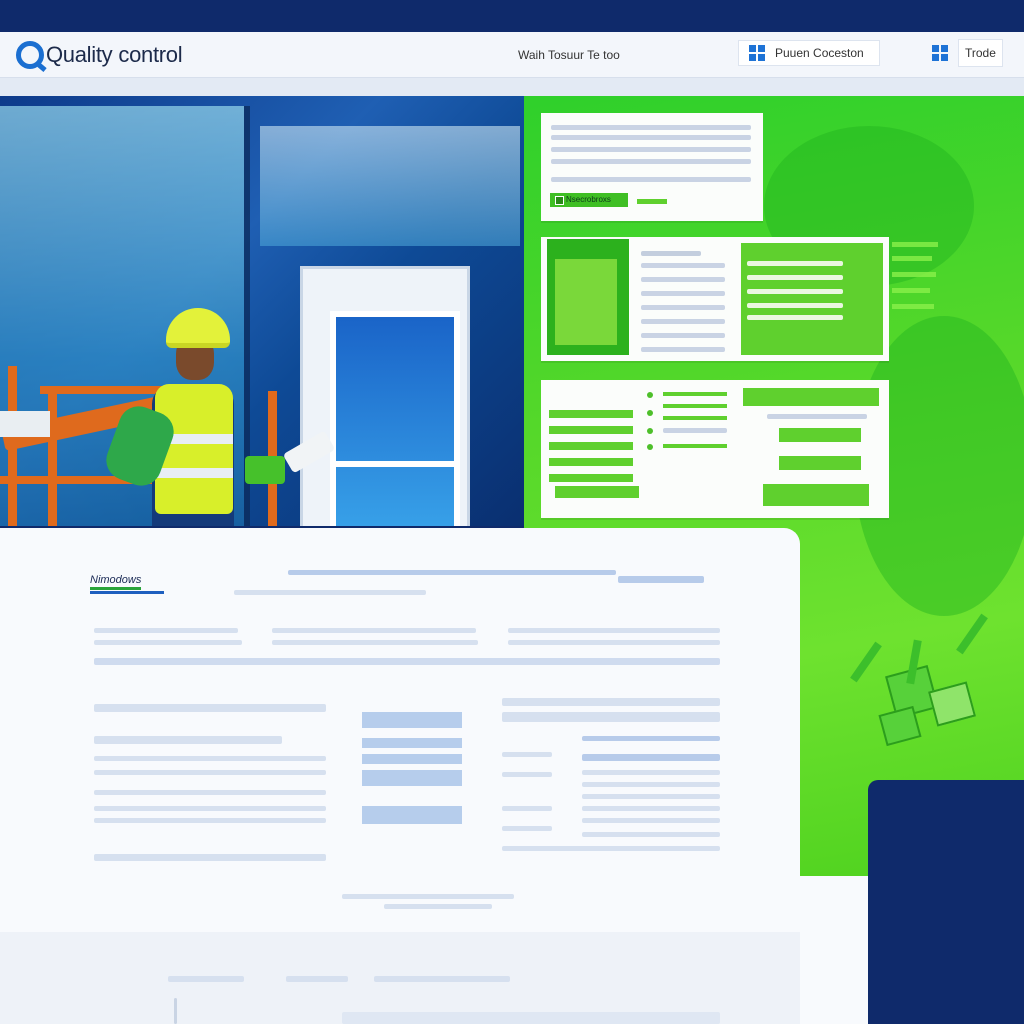 This screenshot has height=1024, width=1024. I want to click on bottom-toolbar, so click(400, 978).